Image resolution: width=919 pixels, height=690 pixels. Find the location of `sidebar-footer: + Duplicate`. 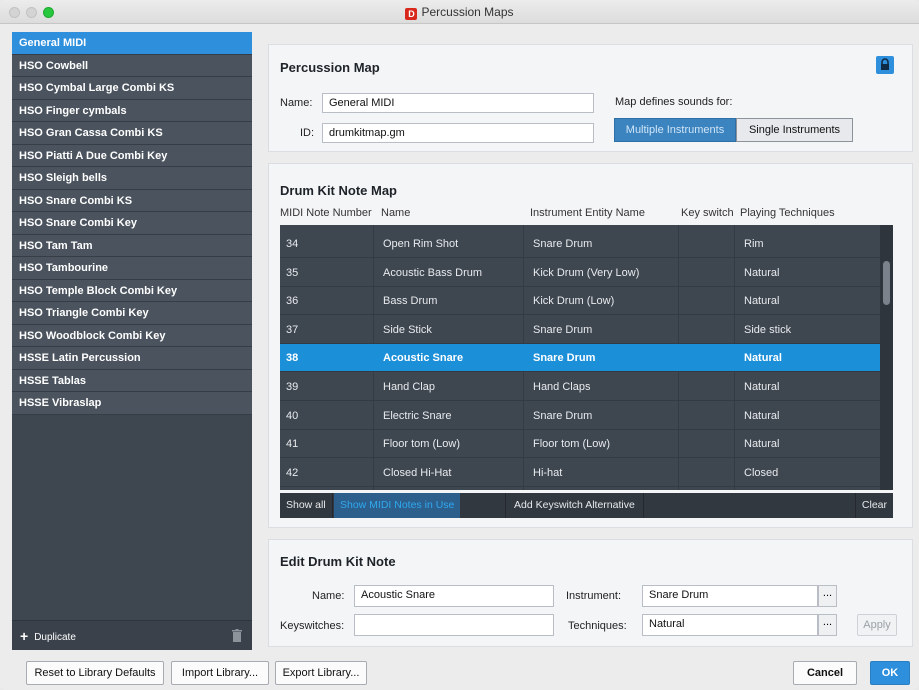

sidebar-footer: + Duplicate is located at coordinates (132, 635).